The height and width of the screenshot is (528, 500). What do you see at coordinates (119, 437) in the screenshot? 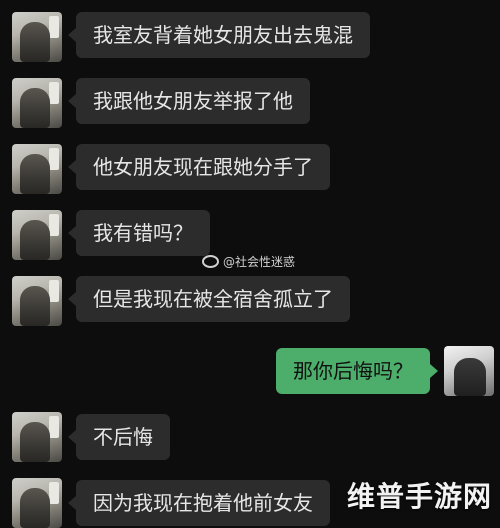
I see `message-bubble-7: 不后悔` at bounding box center [119, 437].